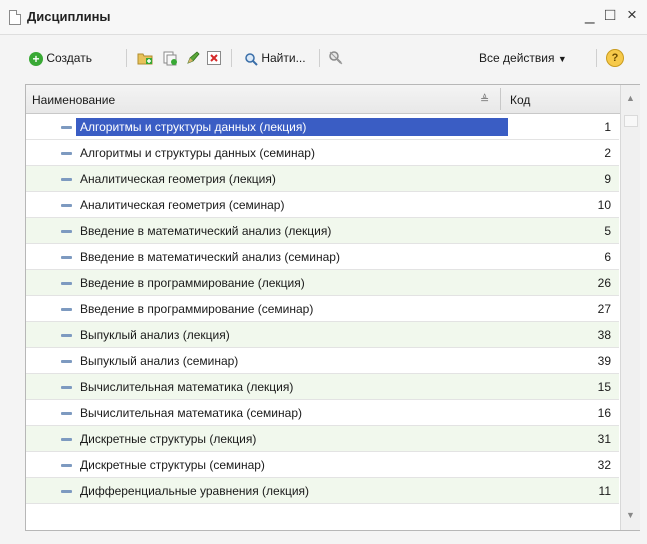 The image size is (647, 544). What do you see at coordinates (197, 309) in the screenshot?
I see `row-name: Введение в программирование (семинар)` at bounding box center [197, 309].